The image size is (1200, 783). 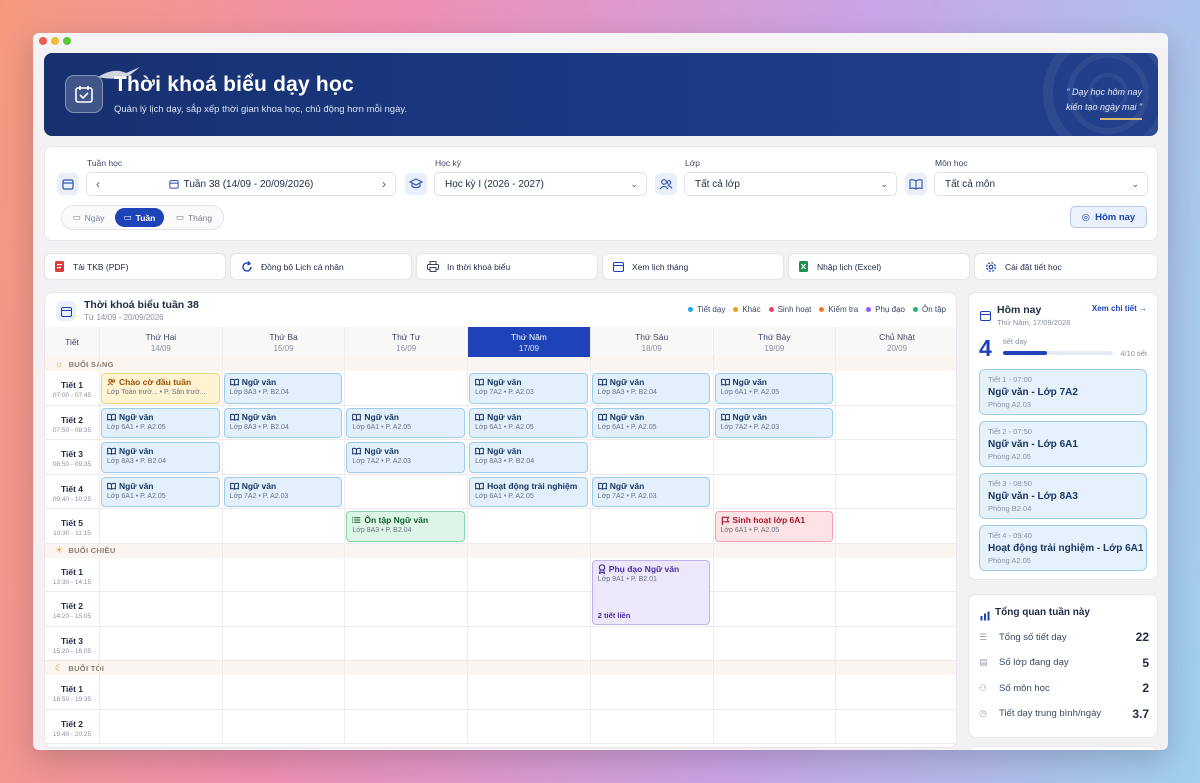 What do you see at coordinates (774, 342) in the screenshot?
I see `day-header-6: Thứ Bảy 19/09` at bounding box center [774, 342].